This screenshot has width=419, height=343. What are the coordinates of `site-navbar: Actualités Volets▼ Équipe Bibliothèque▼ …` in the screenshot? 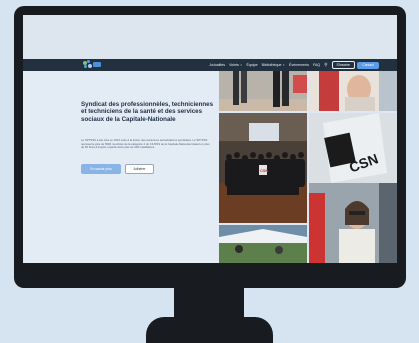 It's located at (210, 65).